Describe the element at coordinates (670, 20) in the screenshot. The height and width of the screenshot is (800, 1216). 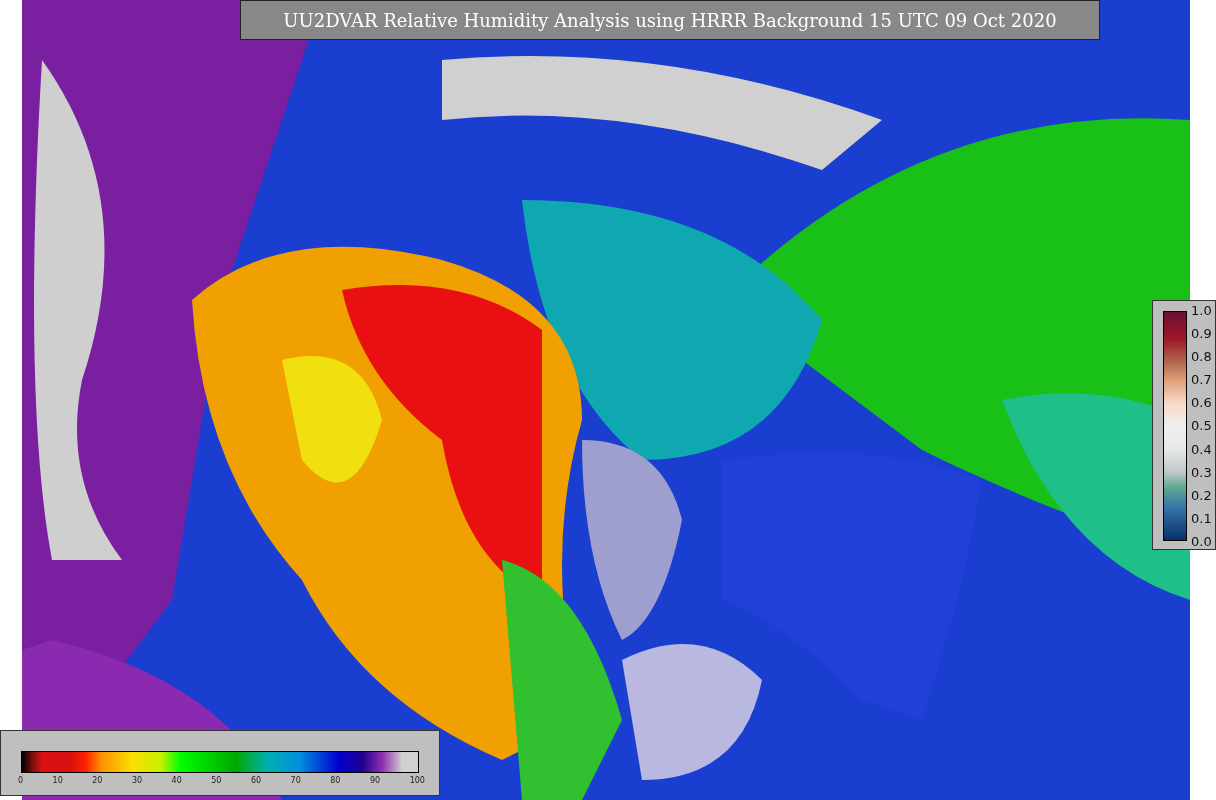
I see `map-title: UU2DVAR Relative Humidity Analysis using HRRR Background 15 UTC 09 Oct 2020` at that location.